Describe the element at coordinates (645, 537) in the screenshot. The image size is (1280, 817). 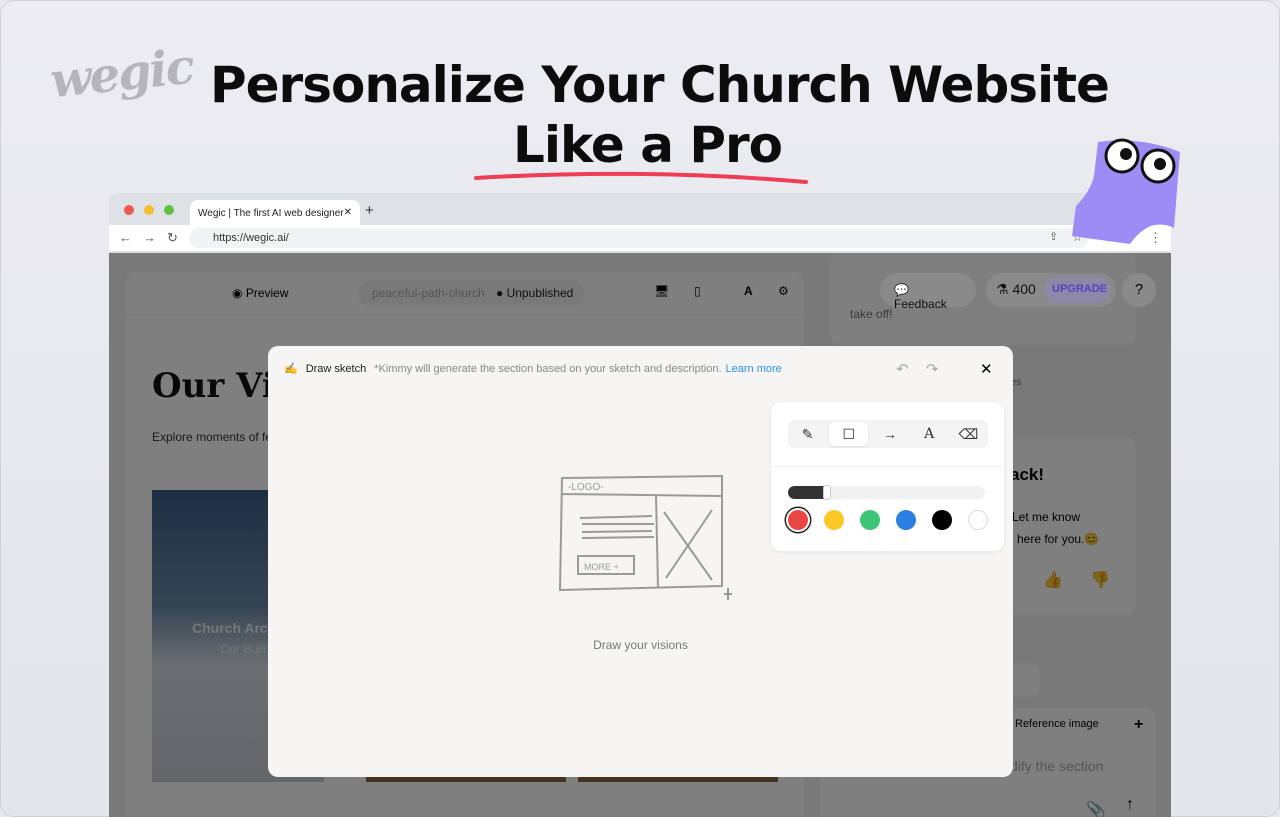
I see `sketch-illustration: -LOGO- MORE +` at that location.